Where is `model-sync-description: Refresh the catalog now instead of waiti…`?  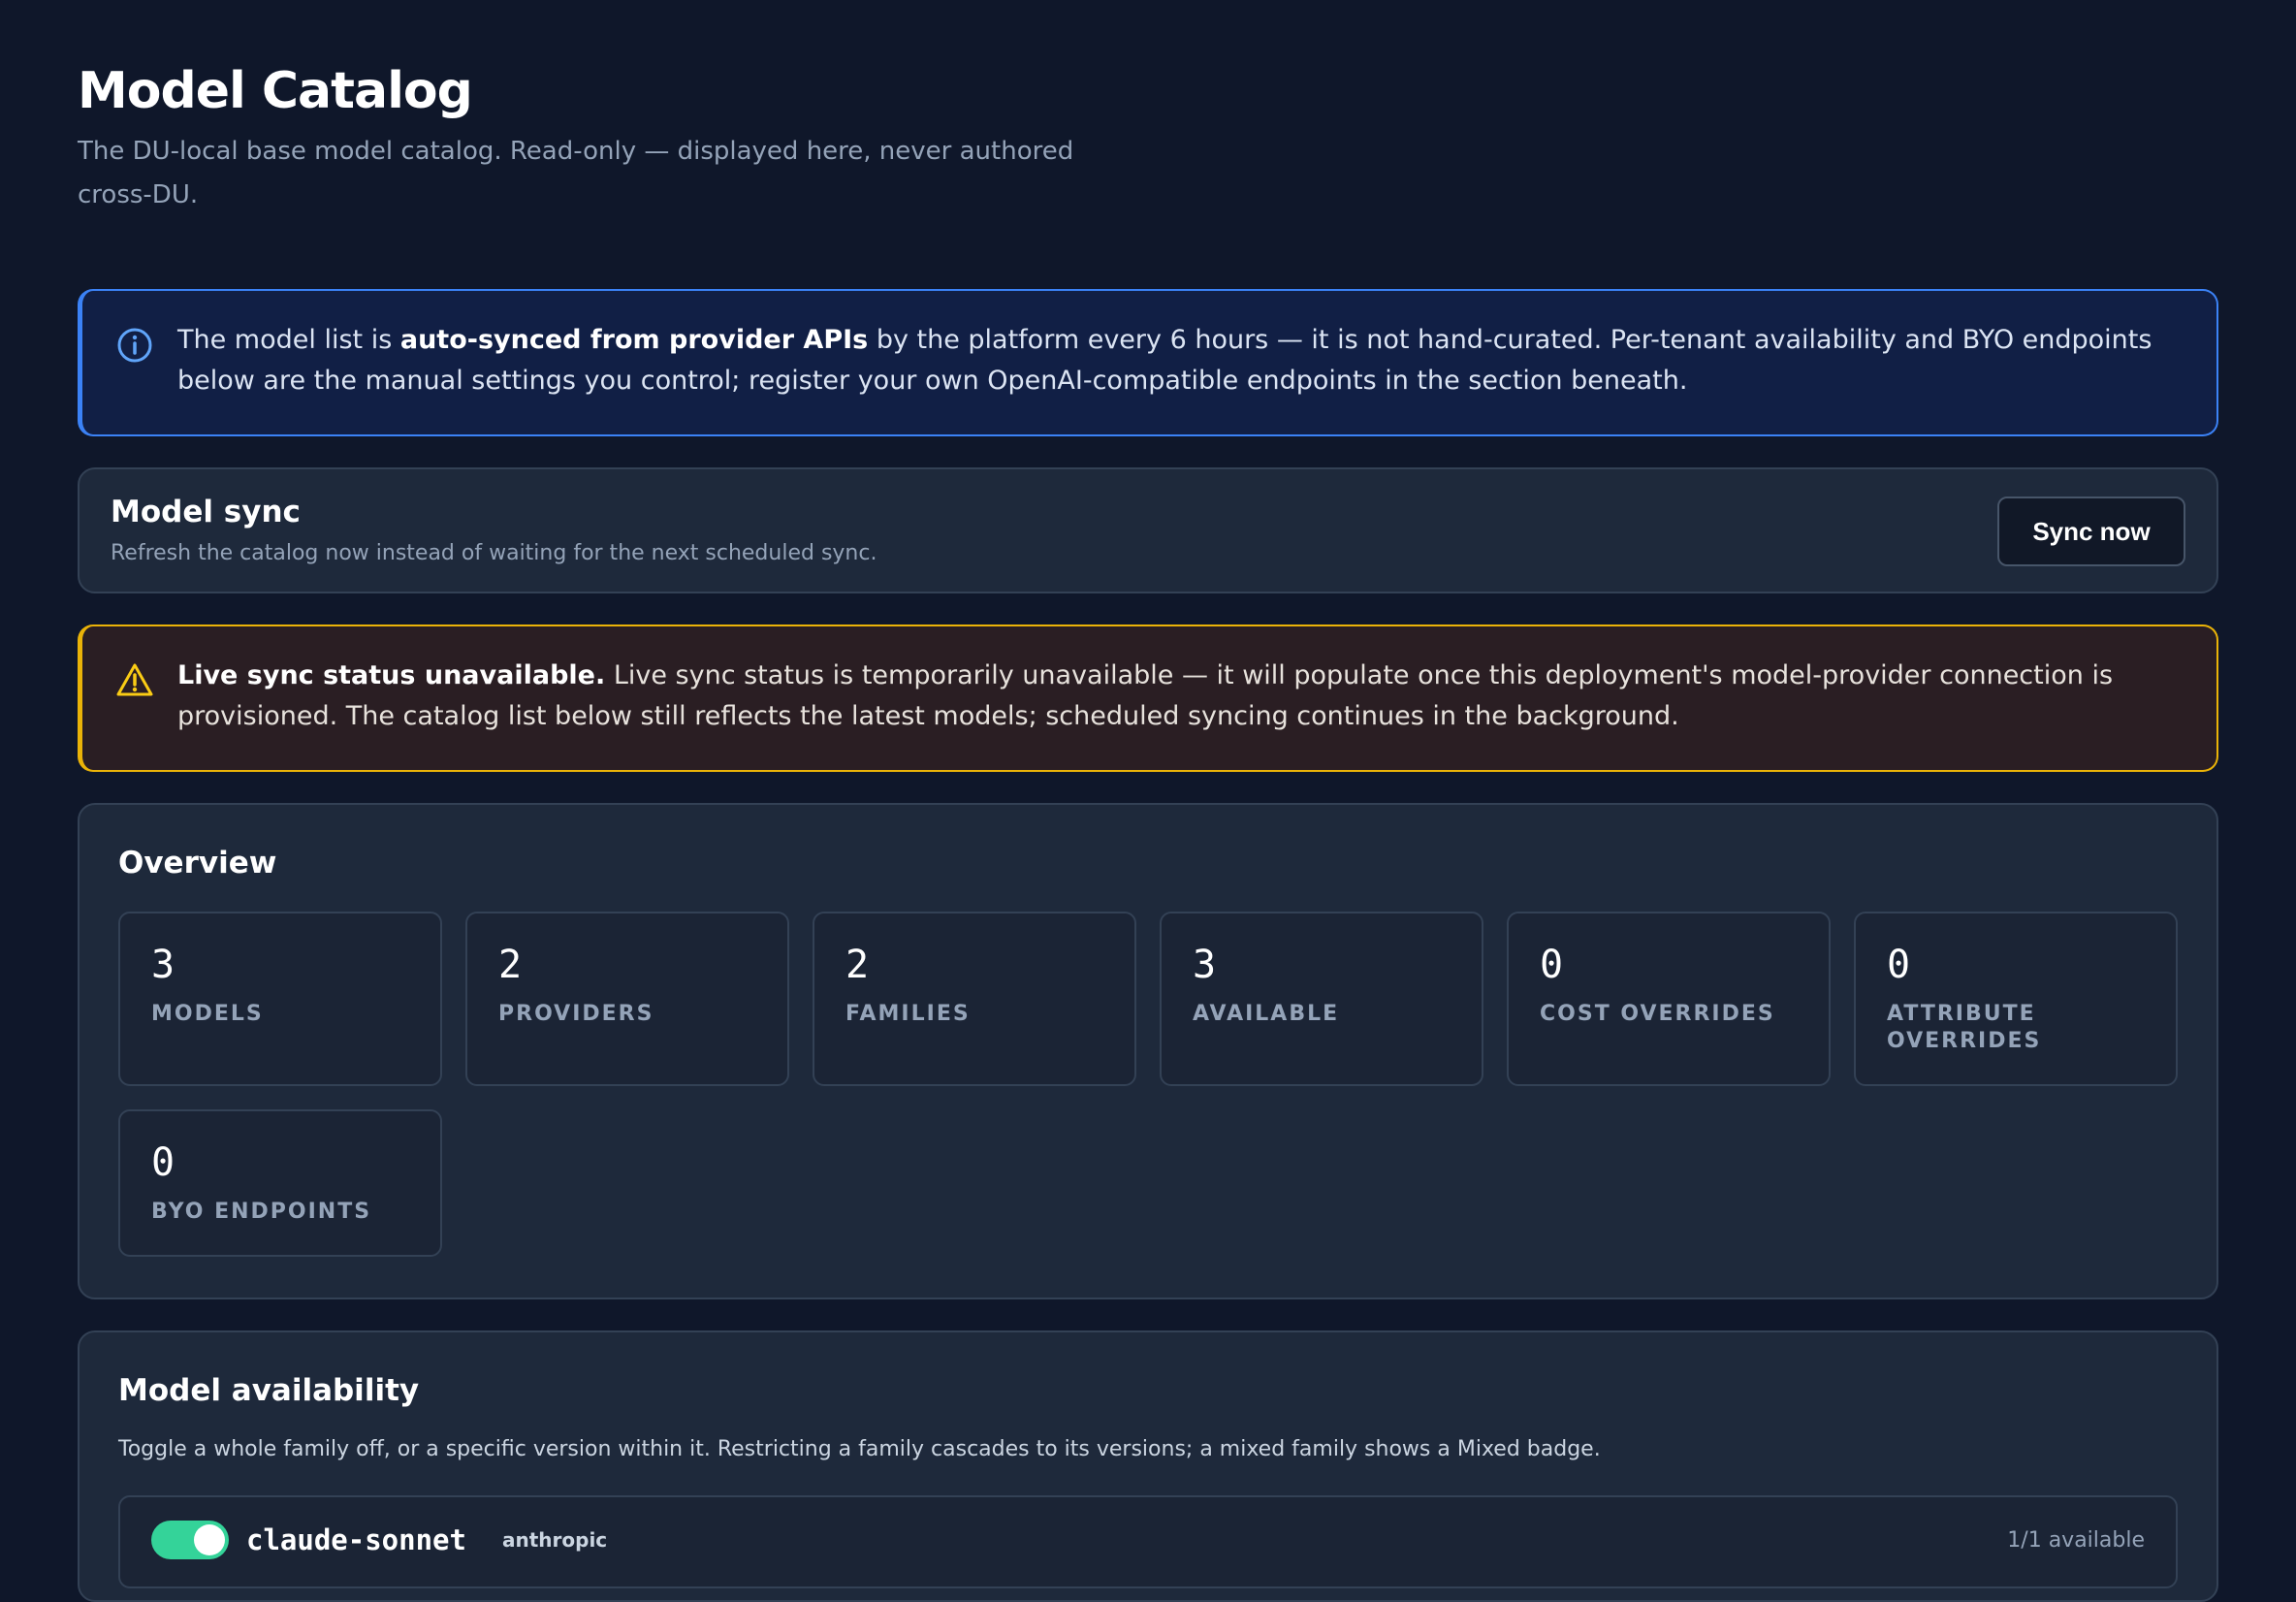 model-sync-description: Refresh the catalog now instead of waiti… is located at coordinates (494, 553).